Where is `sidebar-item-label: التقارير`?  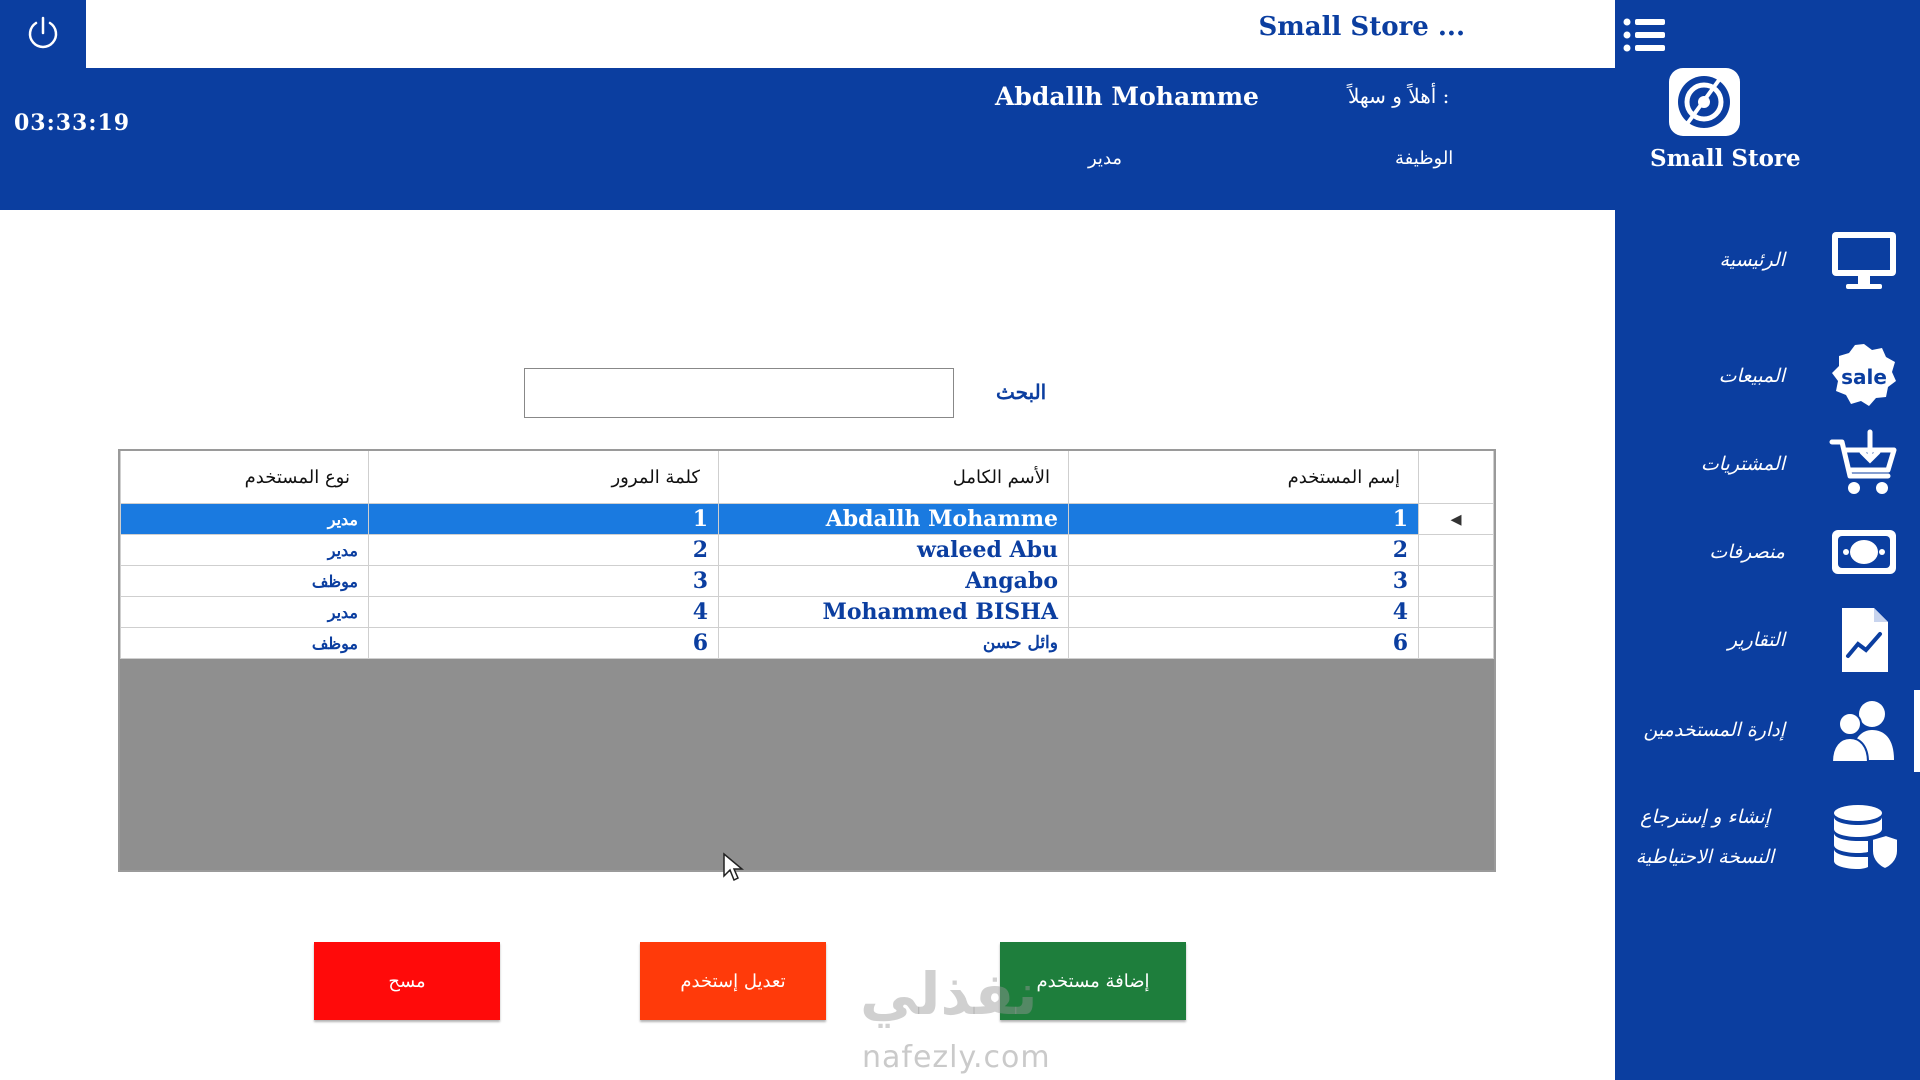 sidebar-item-label: التقارير is located at coordinates (1756, 640).